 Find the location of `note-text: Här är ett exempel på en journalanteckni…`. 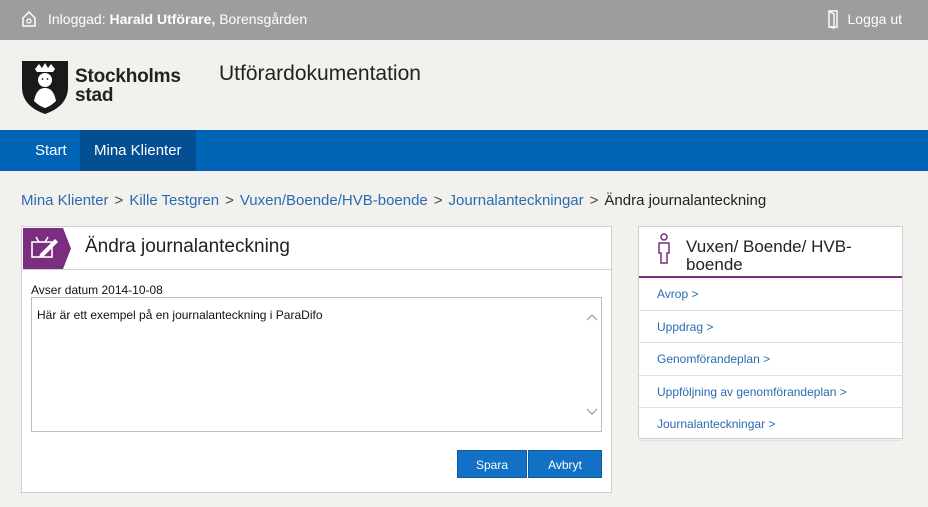

note-text: Här är ett exempel på en journalanteckni… is located at coordinates (180, 315).